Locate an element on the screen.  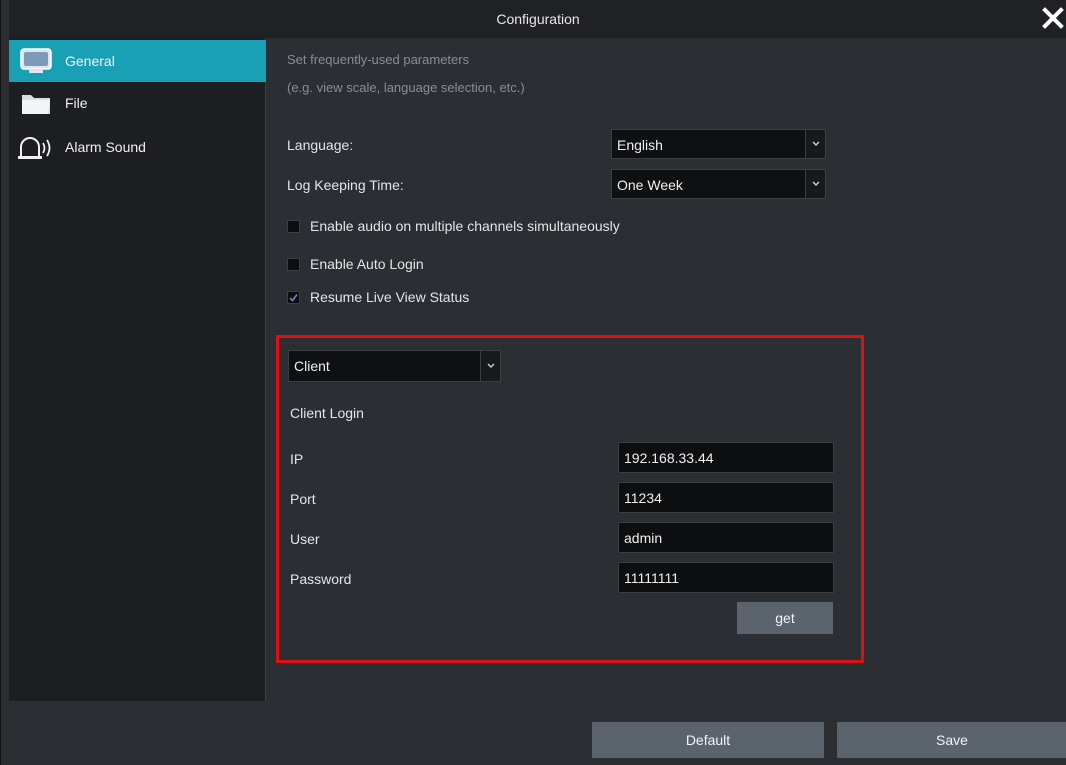
log-keeping-select-value: One Week is located at coordinates (650, 185).